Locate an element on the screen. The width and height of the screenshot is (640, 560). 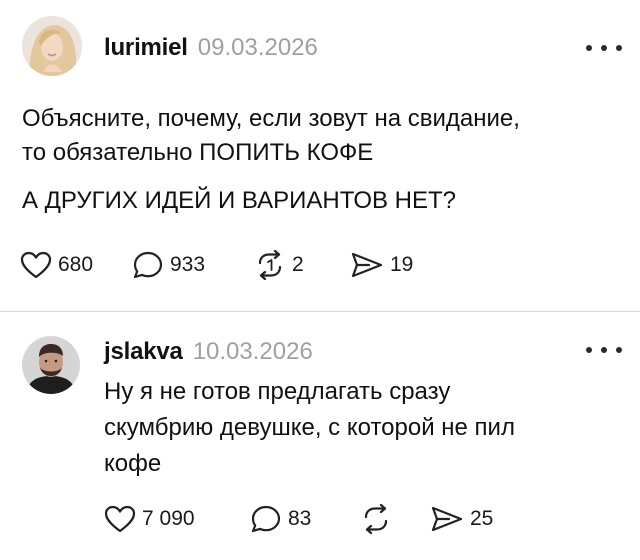
like-count: 7 090 is located at coordinates (168, 518).